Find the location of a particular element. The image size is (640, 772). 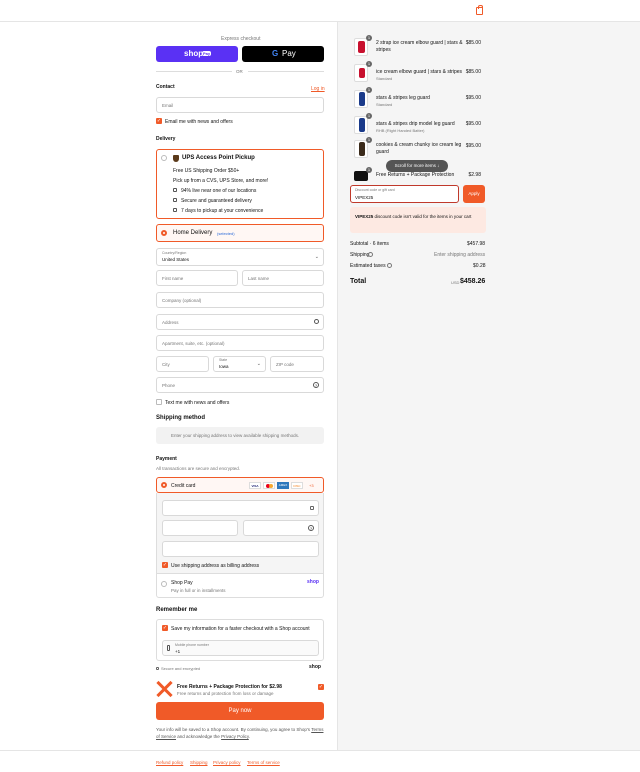

visa-icon: VISA is located at coordinates (255, 485).